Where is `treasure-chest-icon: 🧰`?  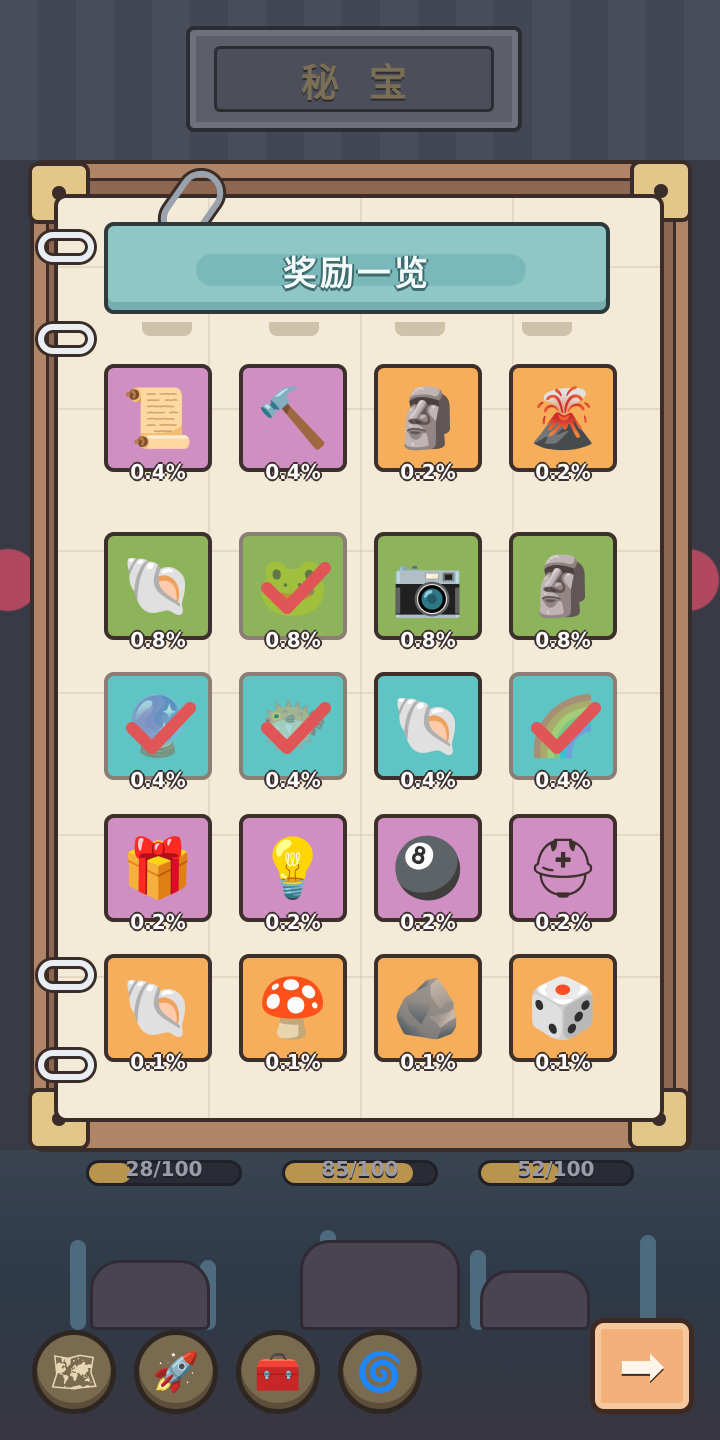
treasure-chest-icon: 🧰 is located at coordinates (278, 1371).